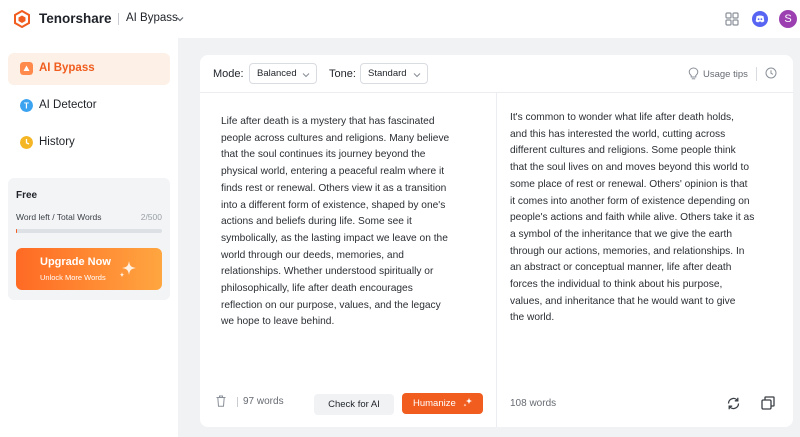 The image size is (800, 437). I want to click on upgrade-button: Upgrade Now Unlock More Words, so click(89, 269).